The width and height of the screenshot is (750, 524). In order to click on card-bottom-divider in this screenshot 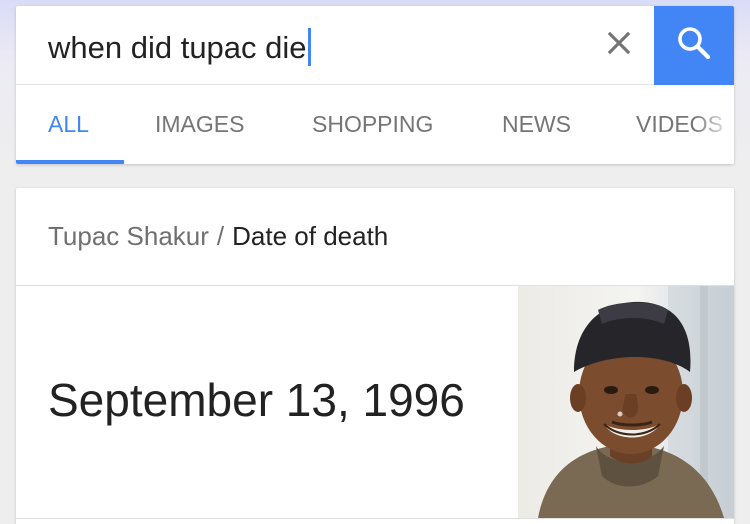, I will do `click(375, 518)`.